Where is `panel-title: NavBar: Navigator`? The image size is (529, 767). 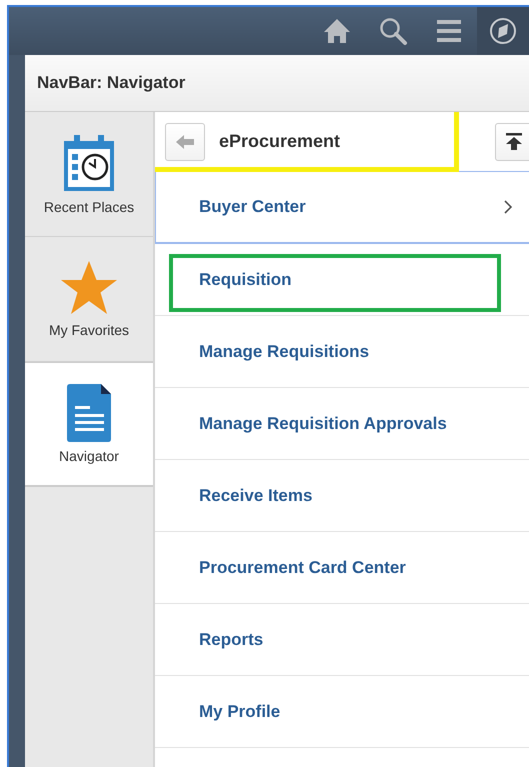 panel-title: NavBar: Navigator is located at coordinates (277, 83).